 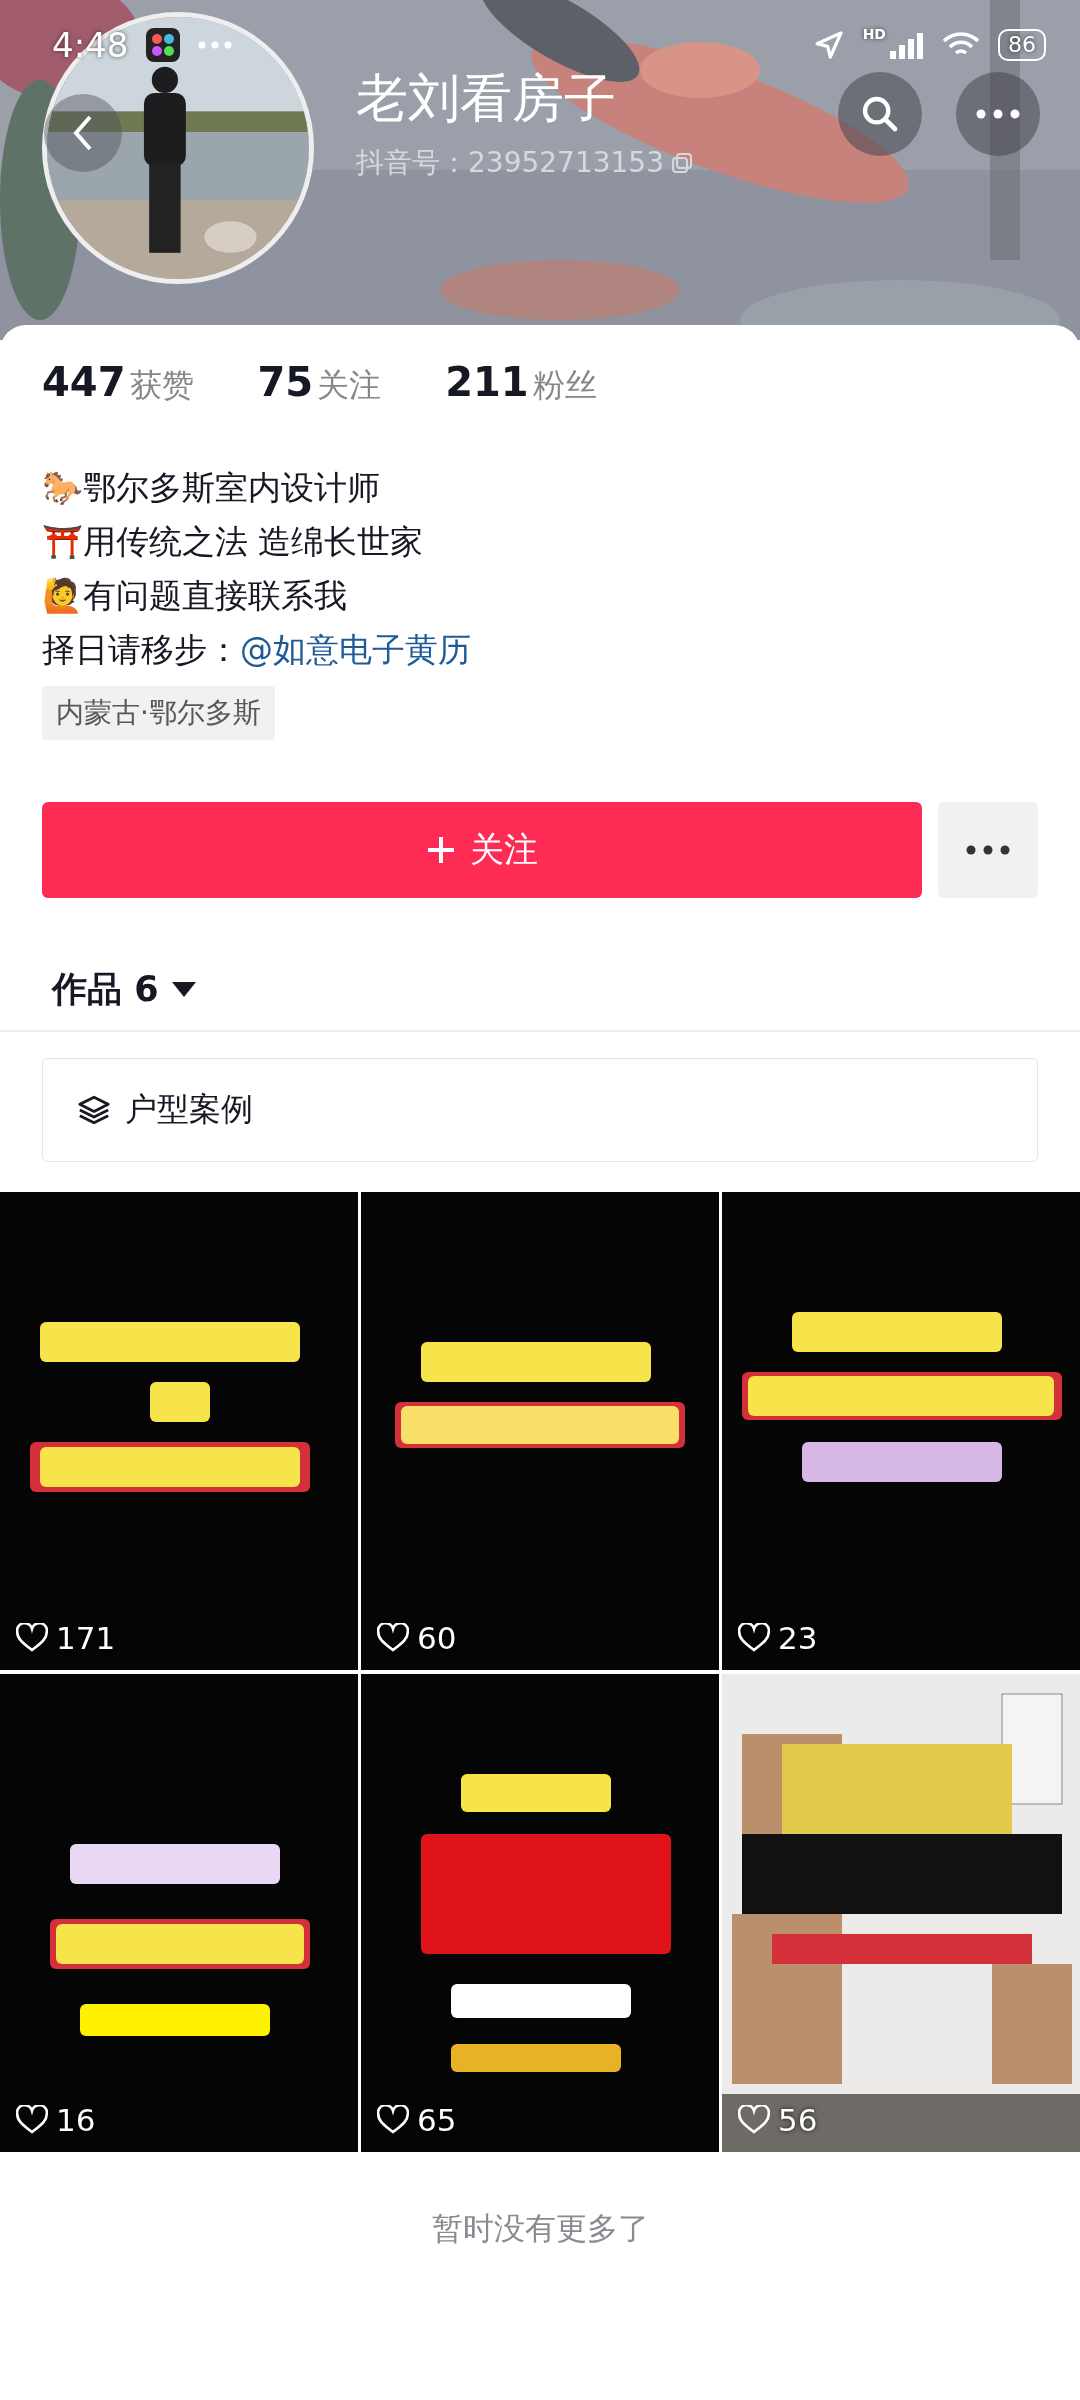 What do you see at coordinates (86, 1638) in the screenshot?
I see `like-count: 171` at bounding box center [86, 1638].